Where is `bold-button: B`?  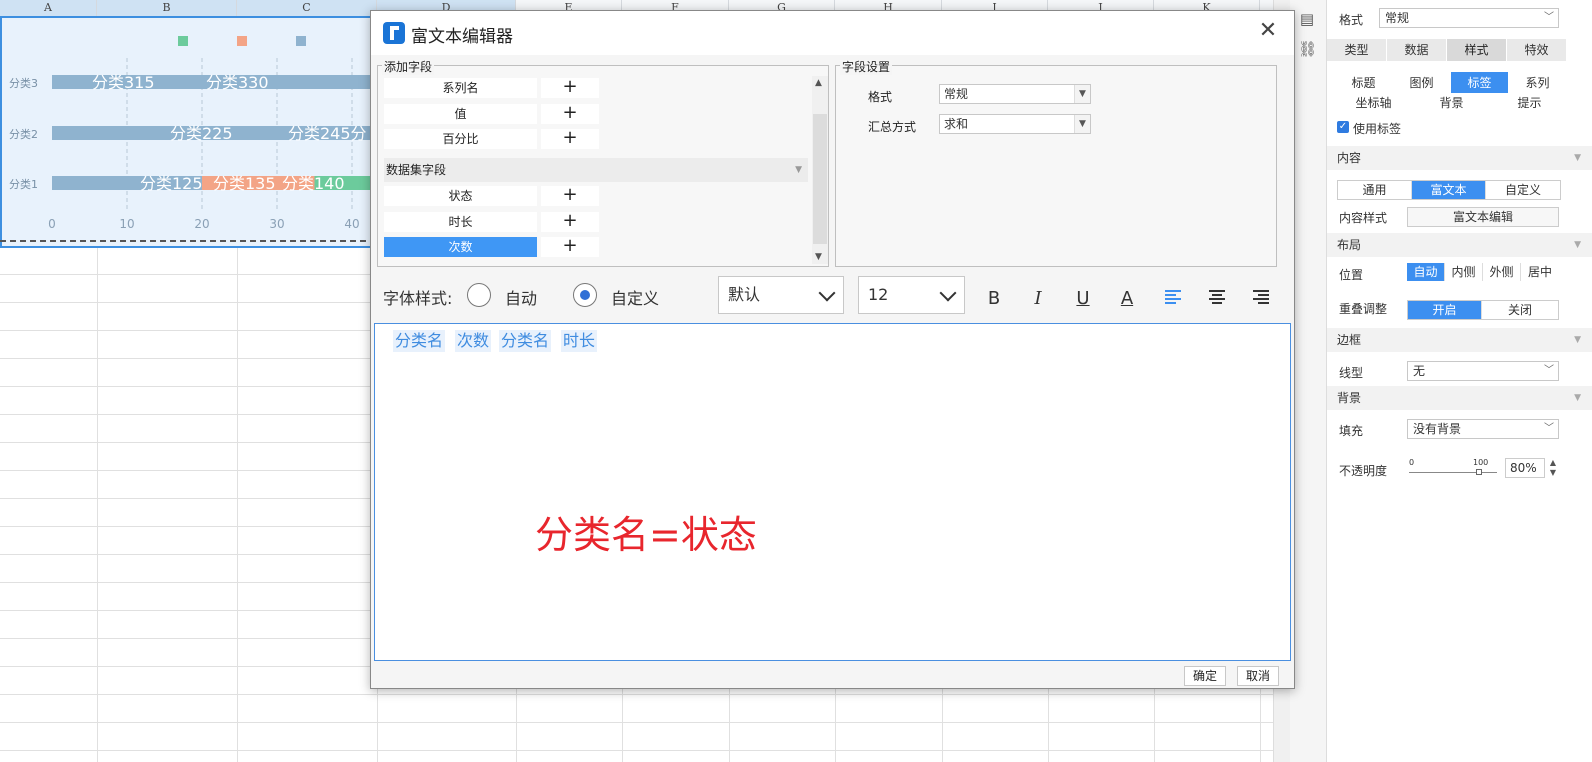 bold-button: B is located at coordinates (994, 300).